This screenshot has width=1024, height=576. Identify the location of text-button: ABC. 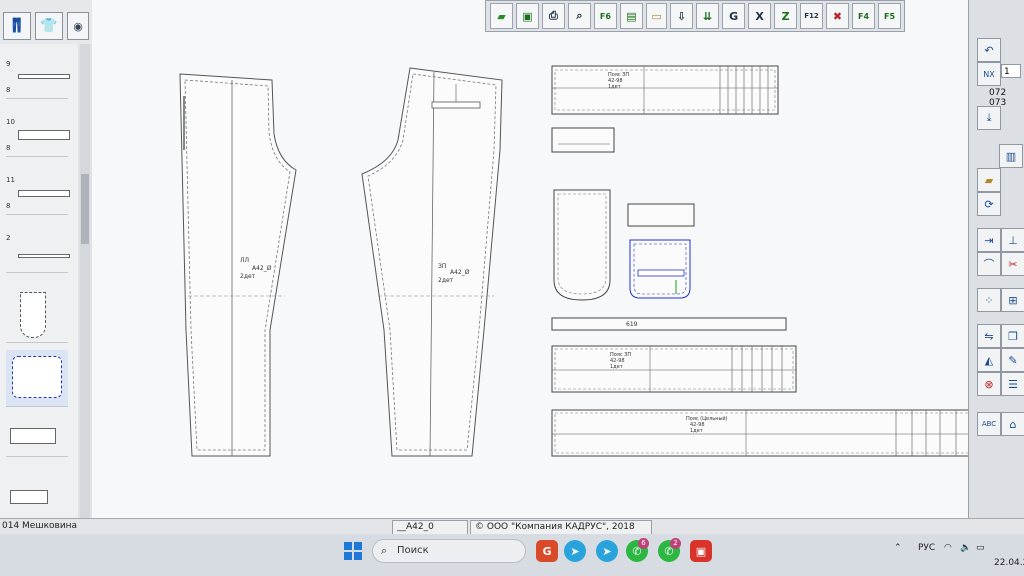
(989, 424).